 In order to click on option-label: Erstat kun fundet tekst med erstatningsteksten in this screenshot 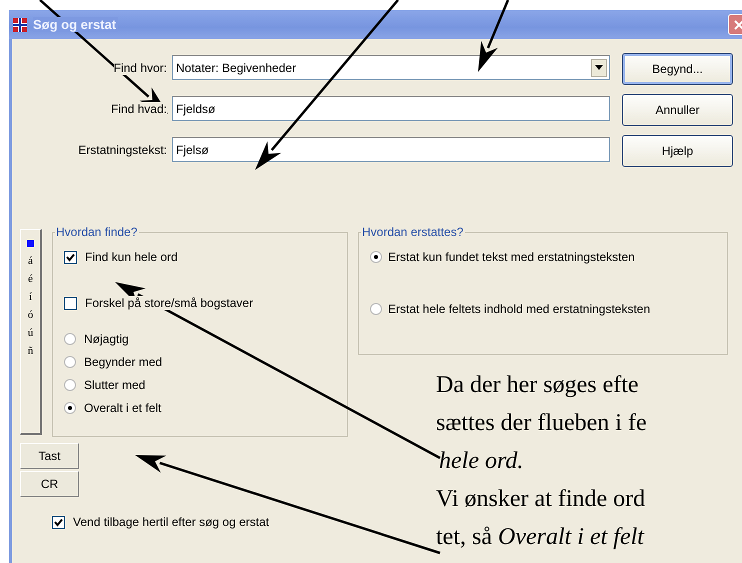, I will do `click(511, 257)`.